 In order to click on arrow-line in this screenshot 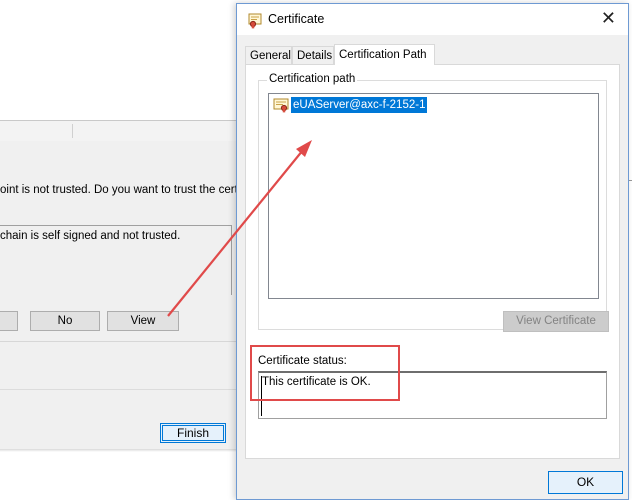, I will do `click(235, 233)`.